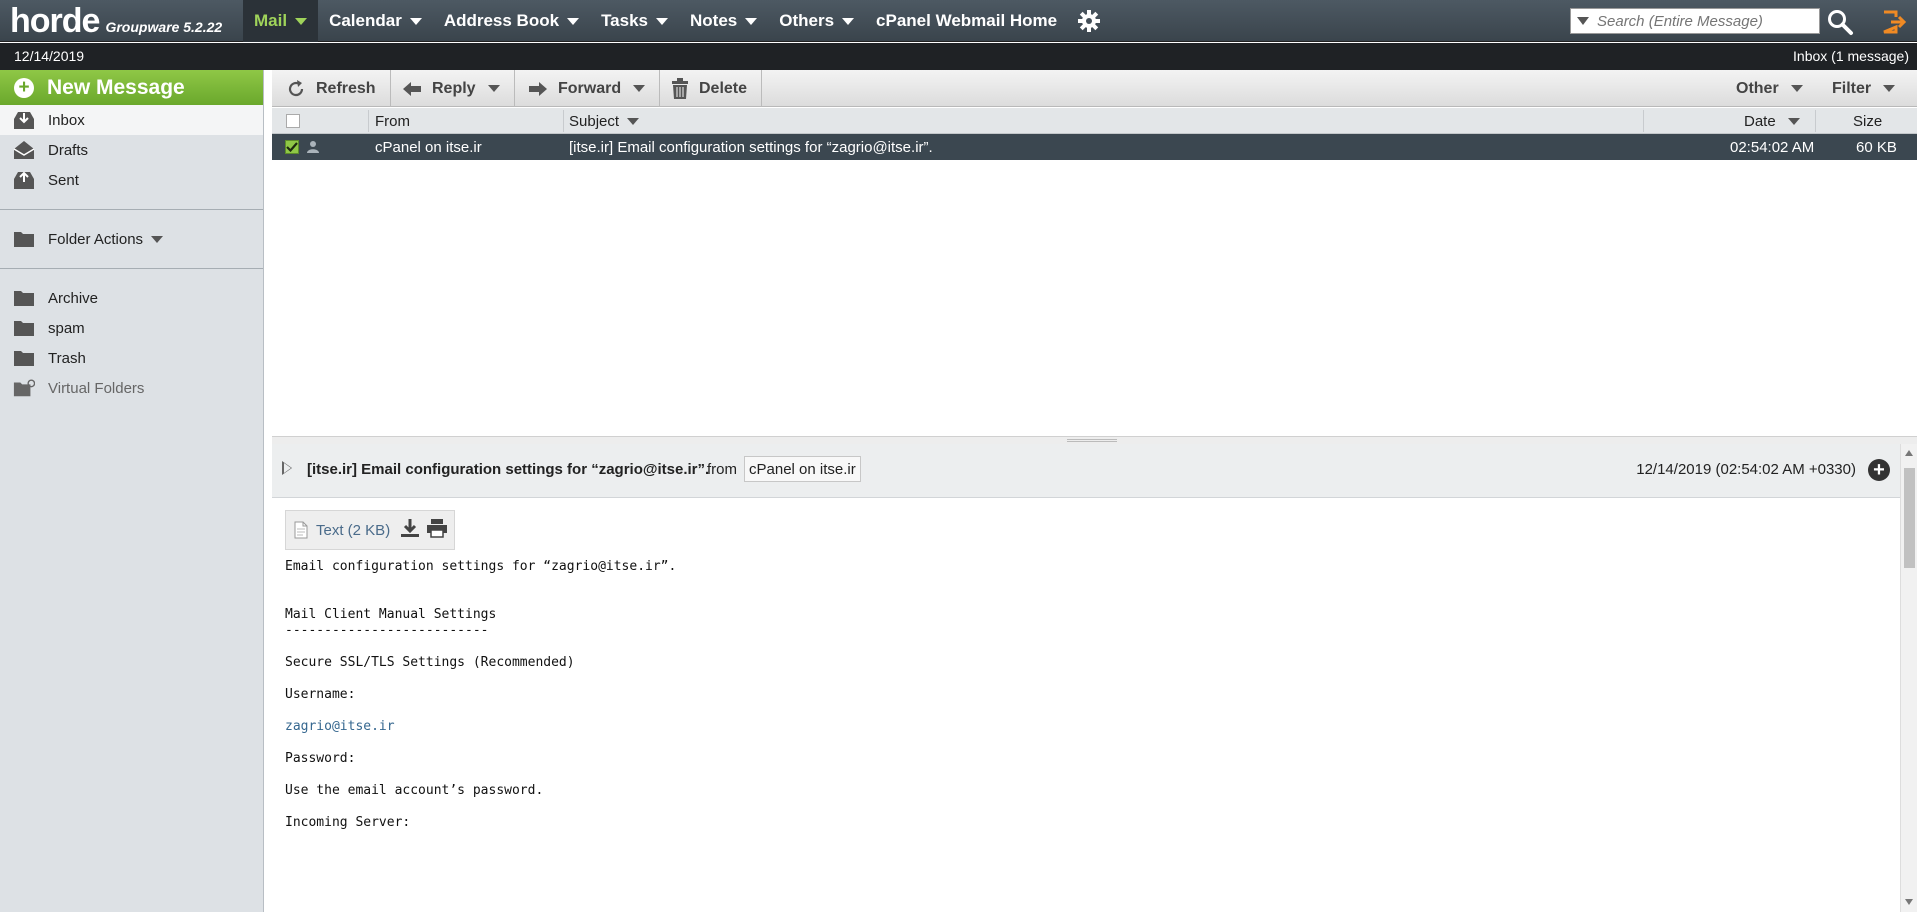 The height and width of the screenshot is (912, 1917). I want to click on splitter-grip, so click(1092, 440).